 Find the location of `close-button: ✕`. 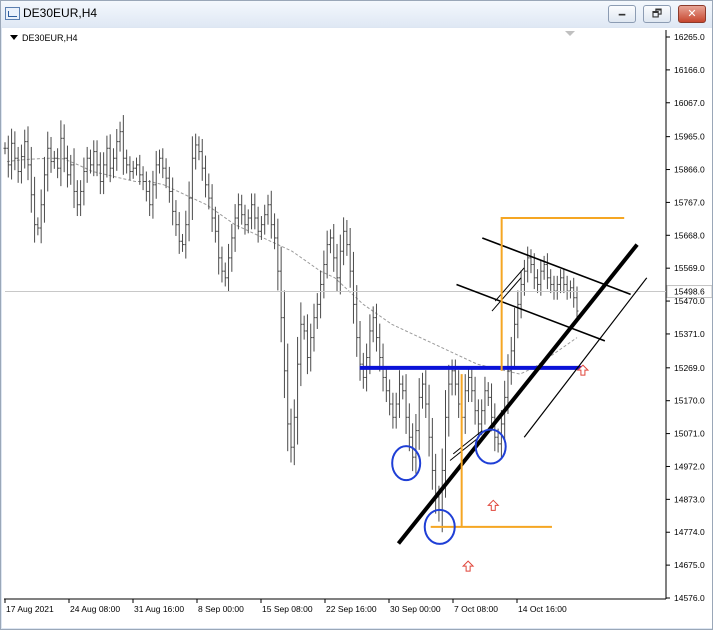

close-button: ✕ is located at coordinates (692, 14).